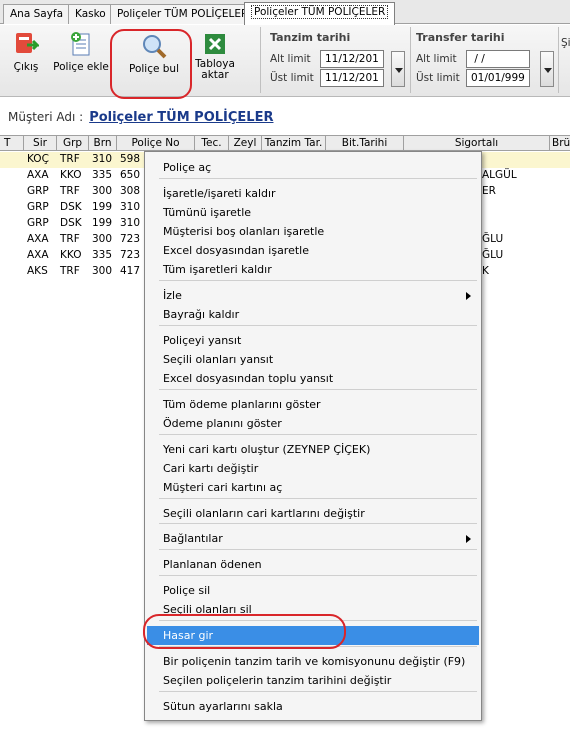 The height and width of the screenshot is (733, 570). Describe the element at coordinates (313, 487) in the screenshot. I see `menu-item-musteri-cari: Müşteri cari kartını aç` at that location.